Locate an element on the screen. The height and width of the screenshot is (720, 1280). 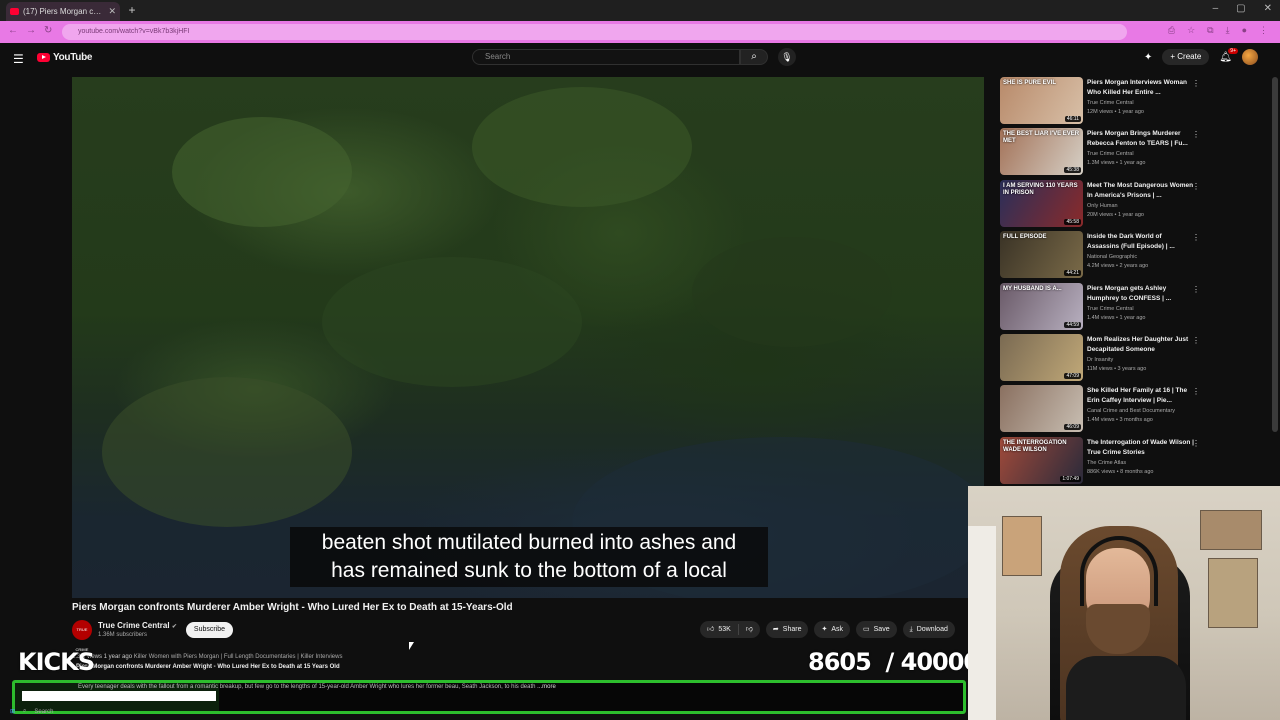
browser-menu-icon: ⋮ is located at coordinates (1263, 30).